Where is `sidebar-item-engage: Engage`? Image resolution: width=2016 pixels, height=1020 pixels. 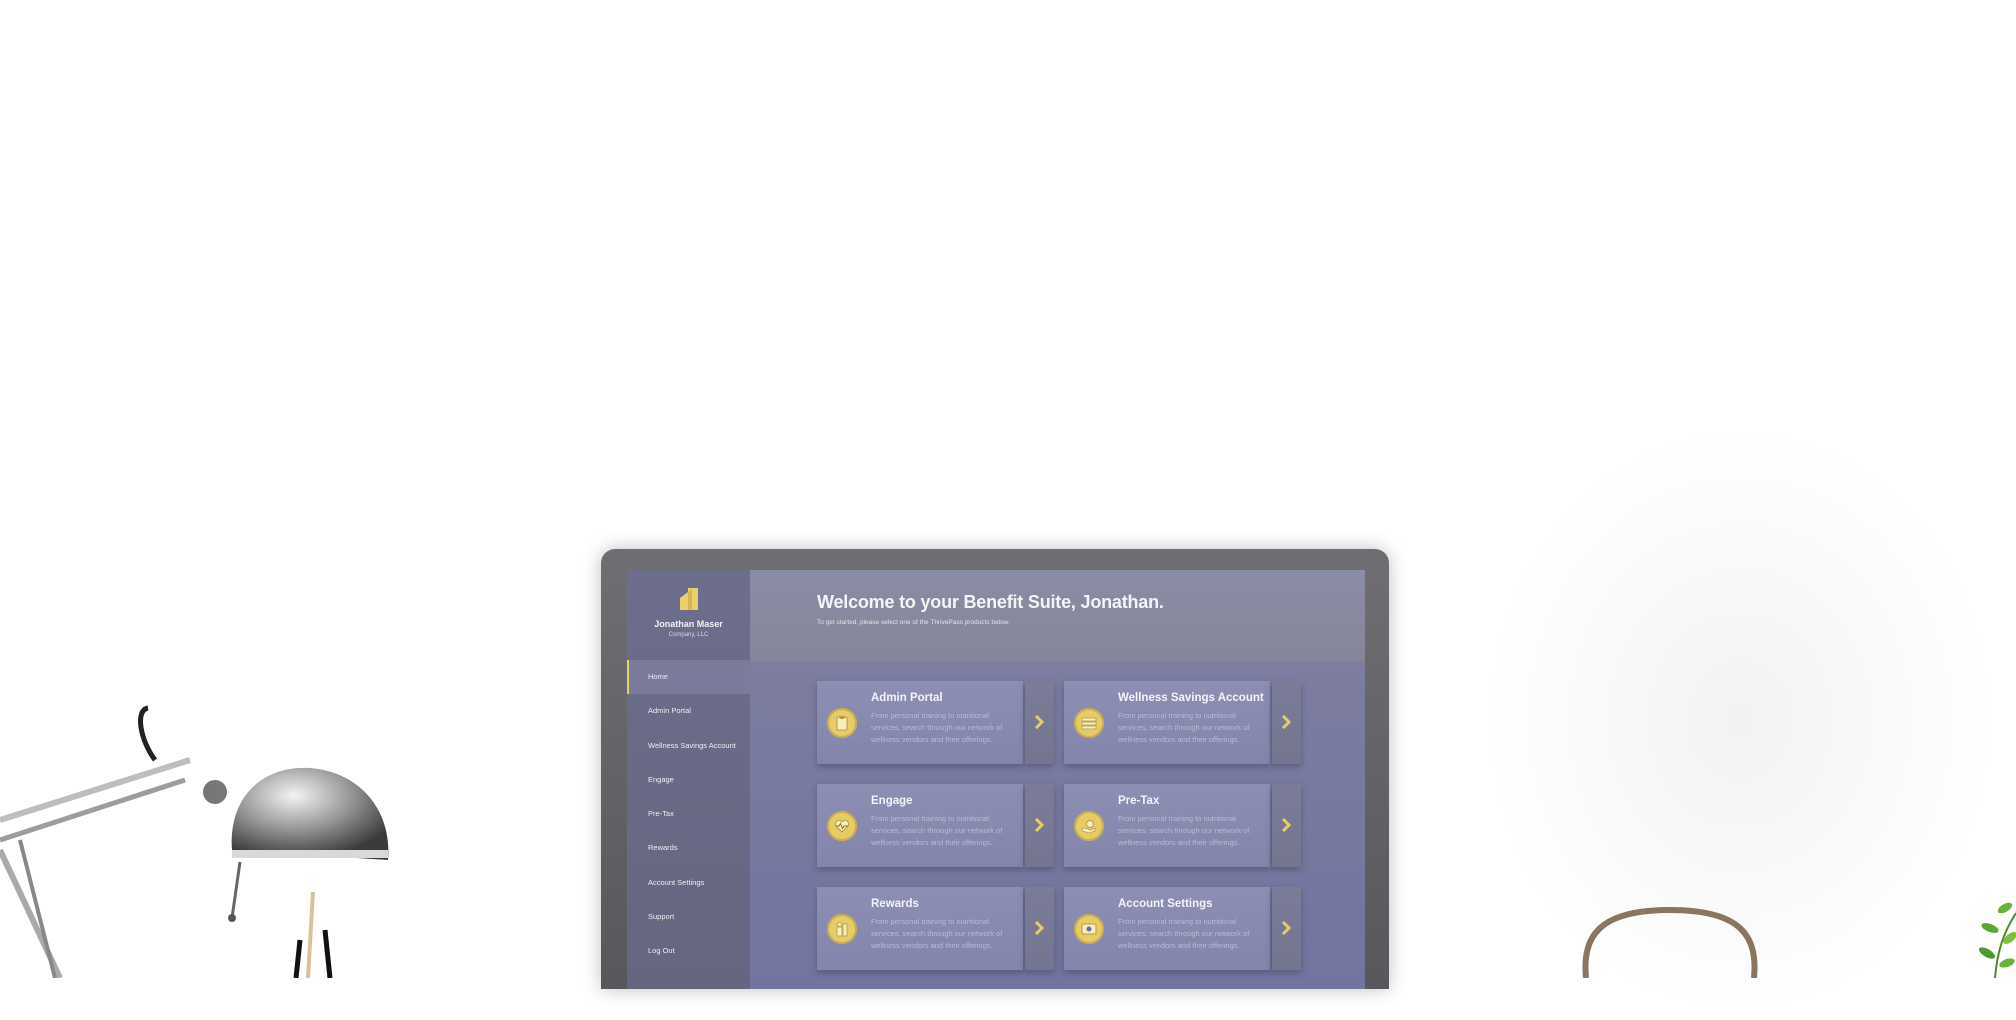
sidebar-item-engage: Engage is located at coordinates (688, 780).